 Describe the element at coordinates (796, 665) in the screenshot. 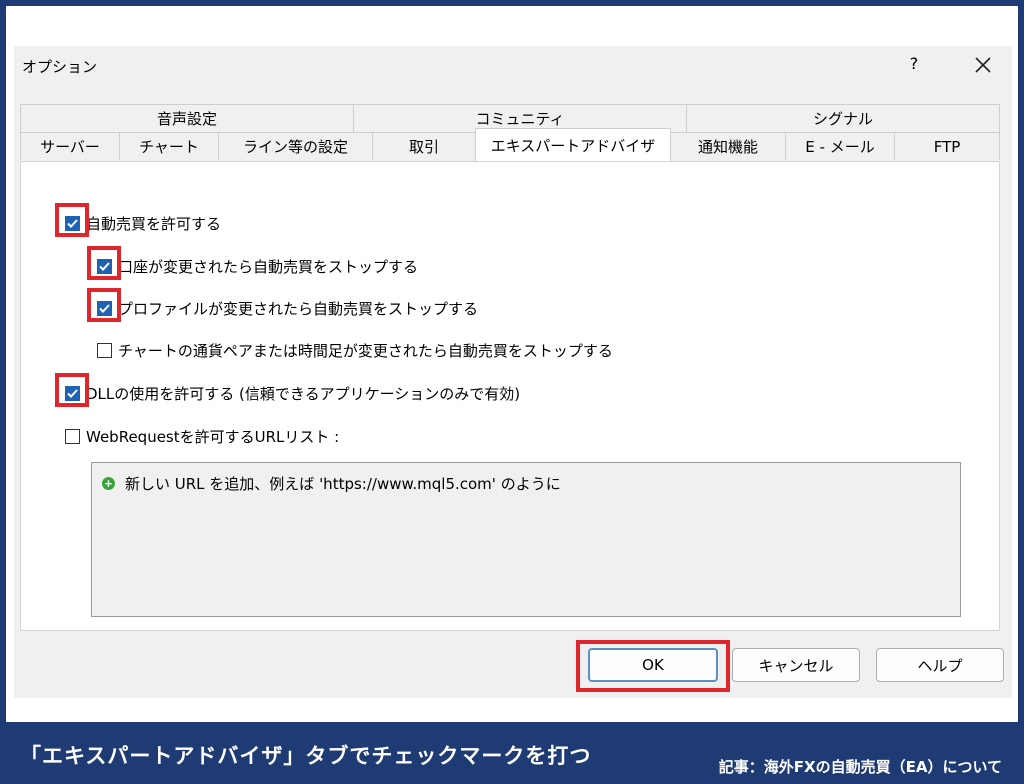

I see `cancel-button: キャンセル` at that location.